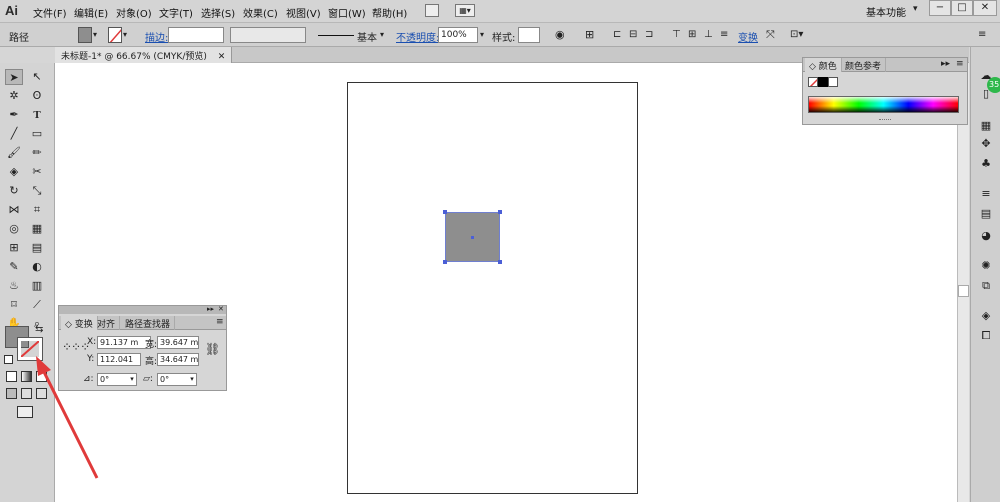 The height and width of the screenshot is (502, 1000). I want to click on x-label: X:, so click(92, 342).